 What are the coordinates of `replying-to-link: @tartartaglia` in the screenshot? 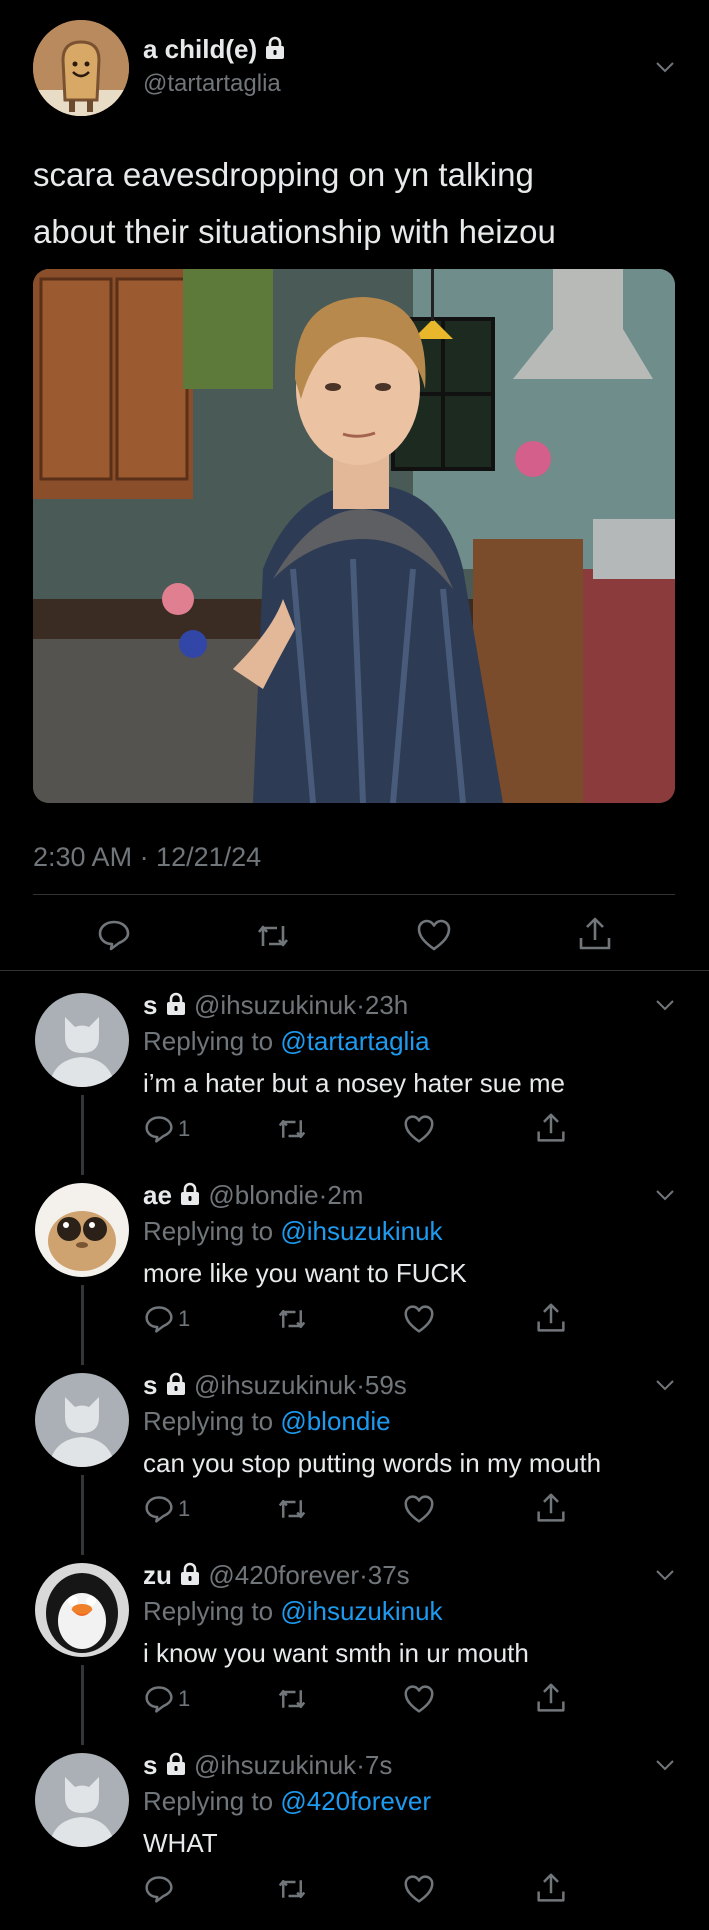 It's located at (354, 1041).